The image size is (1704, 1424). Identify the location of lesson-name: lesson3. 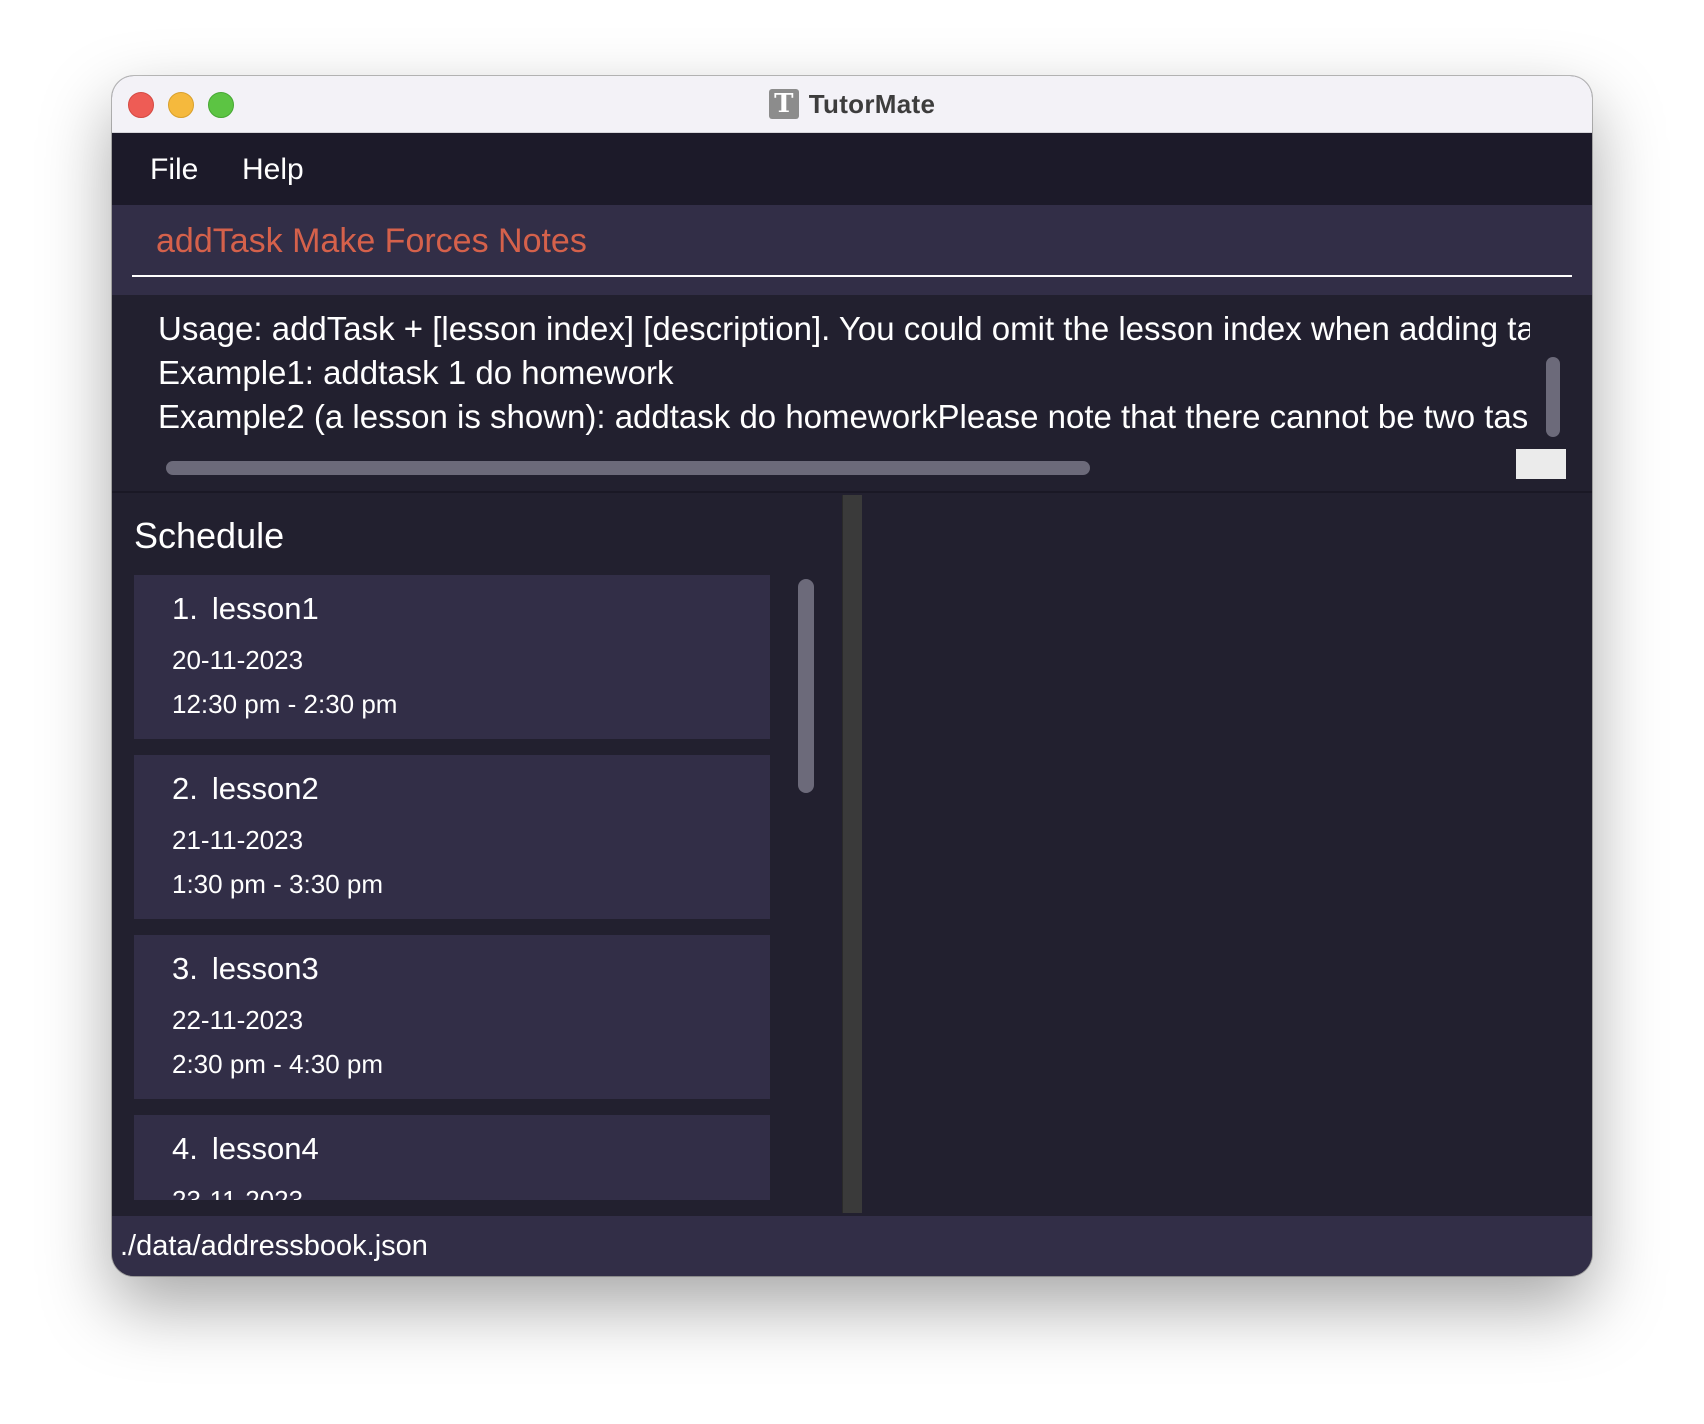
(265, 968).